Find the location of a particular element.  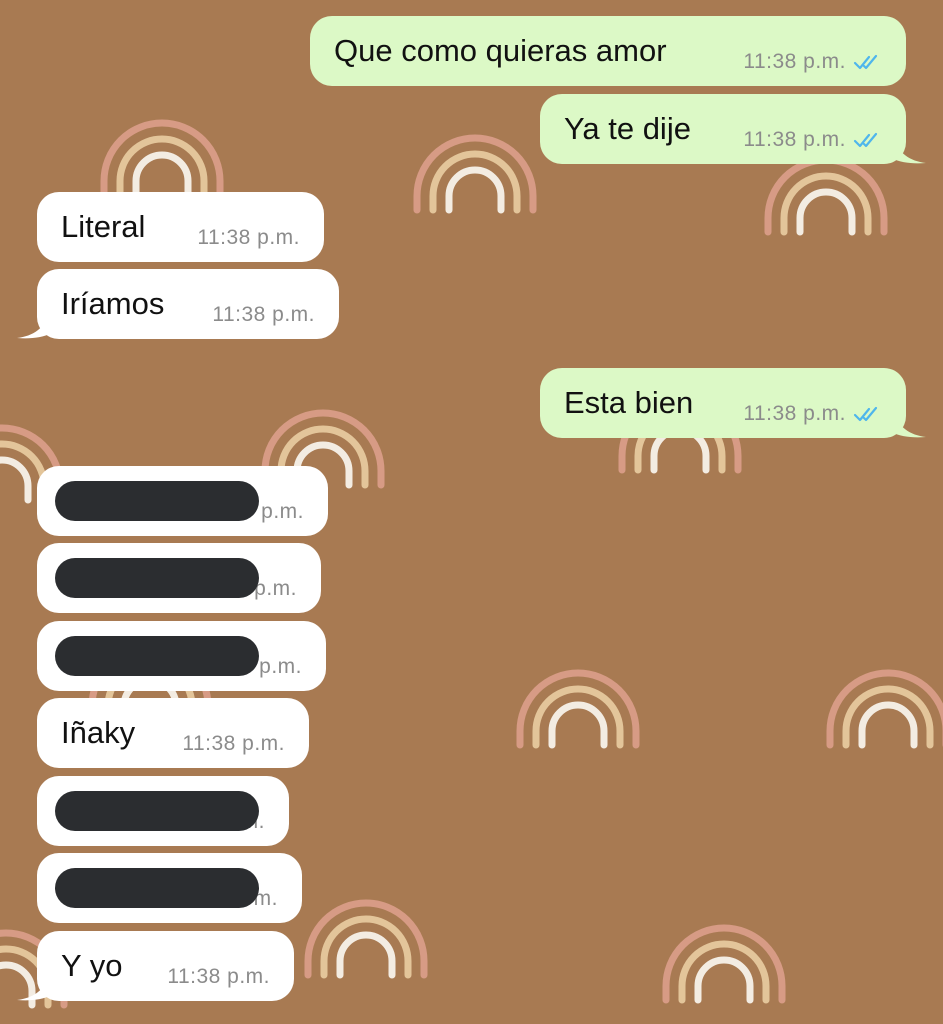

message-text: Iñaky is located at coordinates (98, 732).